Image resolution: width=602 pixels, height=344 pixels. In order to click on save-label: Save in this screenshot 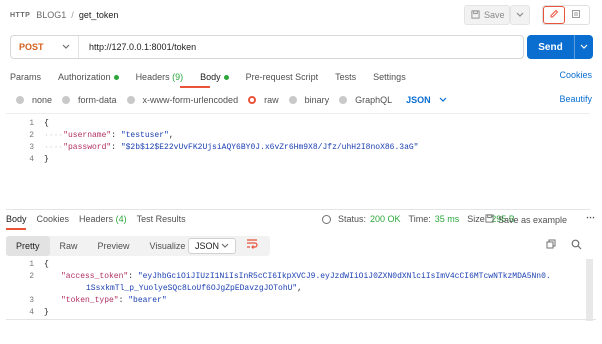, I will do `click(494, 15)`.